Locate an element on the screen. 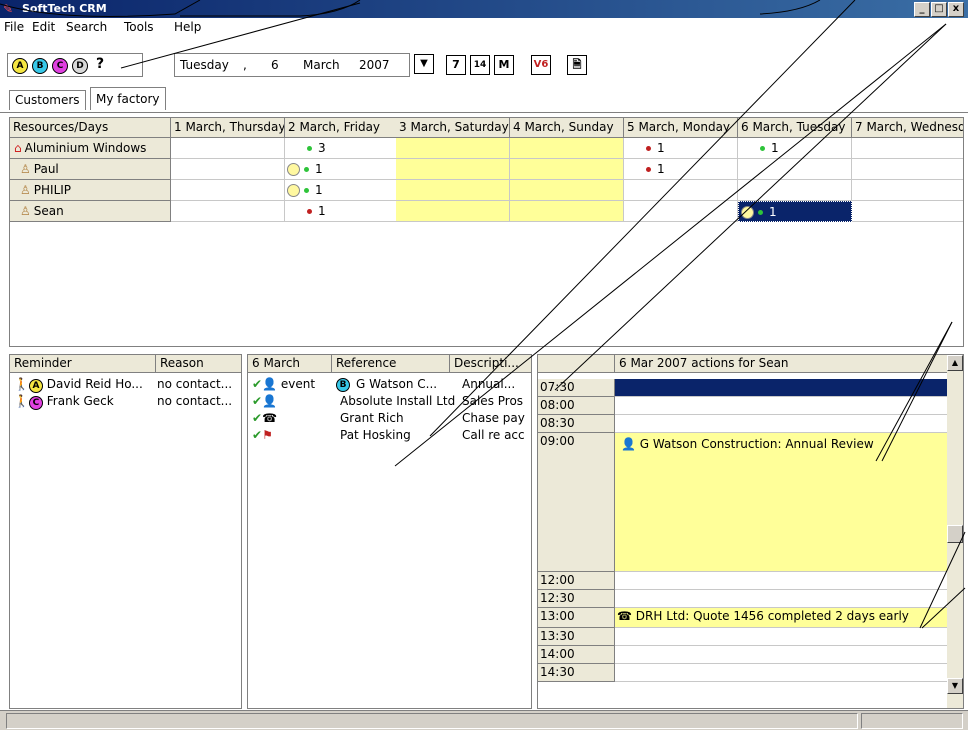 This screenshot has height=730, width=968. close-button: x is located at coordinates (956, 9).